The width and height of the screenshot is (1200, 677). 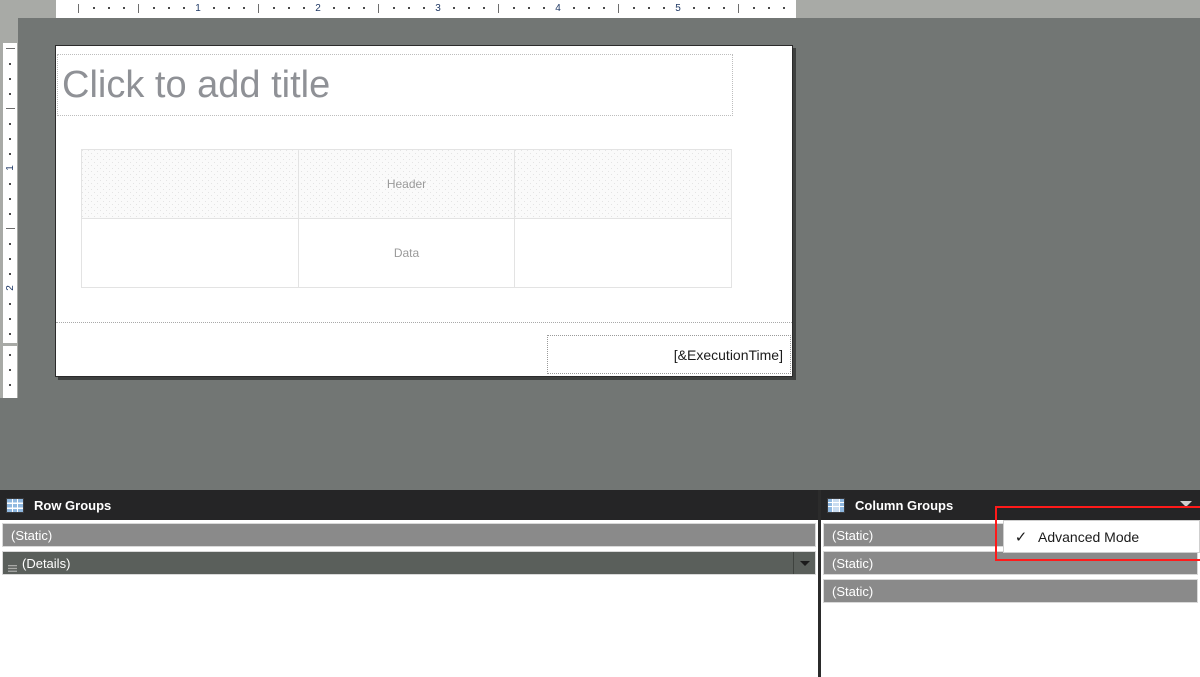 I want to click on matrix-data-cell-2: Data, so click(x=406, y=253).